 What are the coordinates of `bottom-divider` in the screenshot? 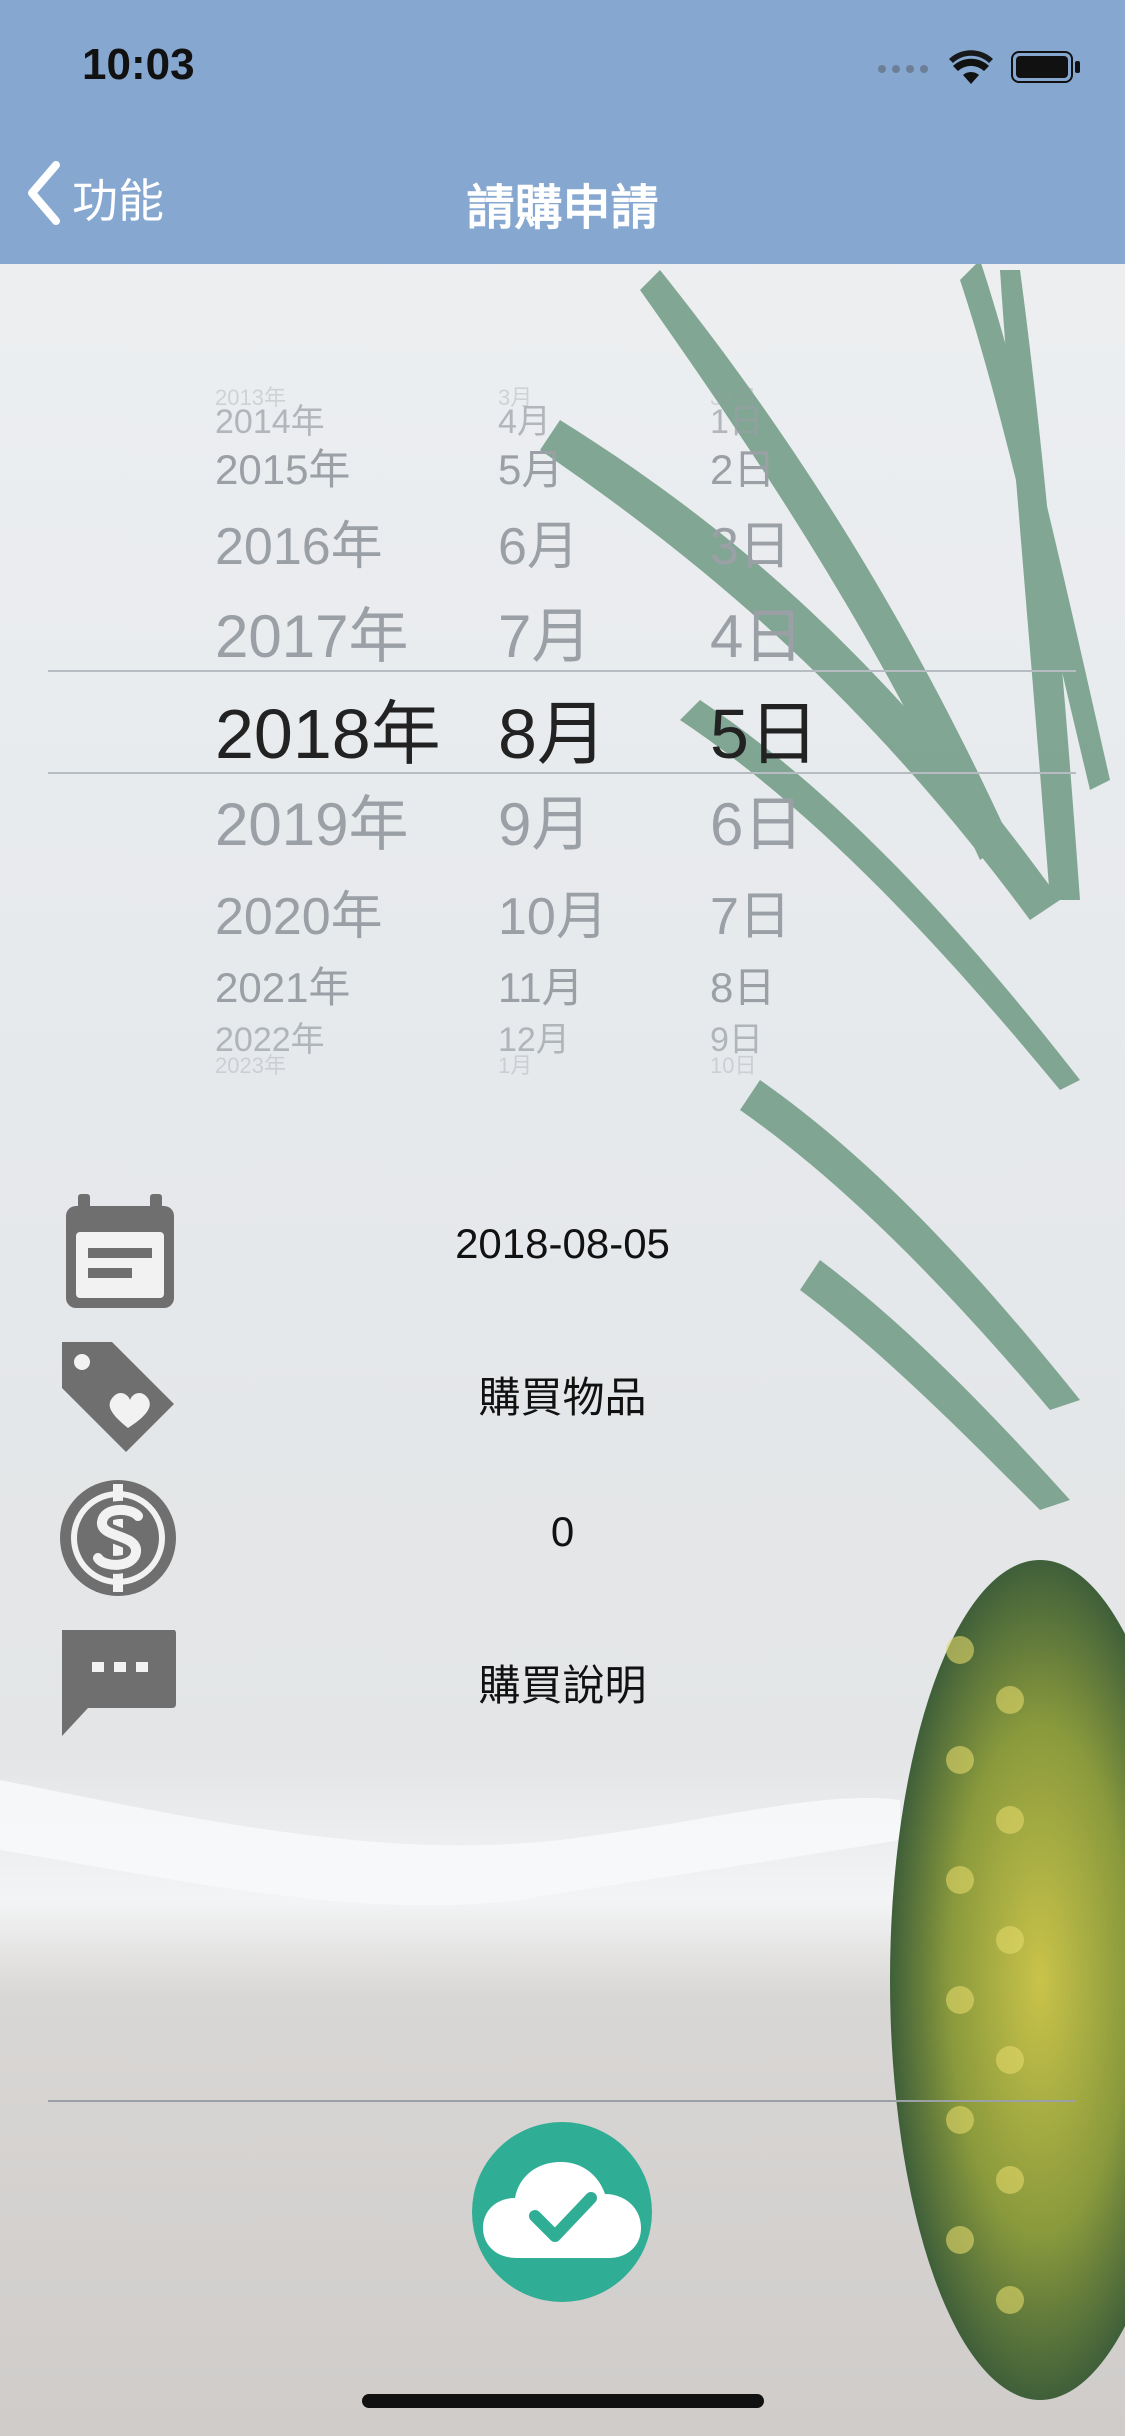 It's located at (562, 2101).